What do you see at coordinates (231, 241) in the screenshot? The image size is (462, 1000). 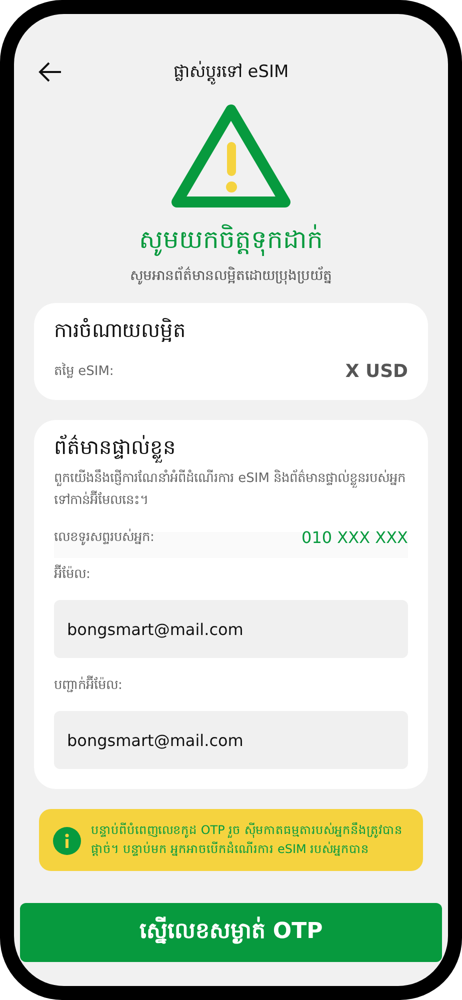 I see `warning-heading: សូមយកចិត្តទុកដាក់` at bounding box center [231, 241].